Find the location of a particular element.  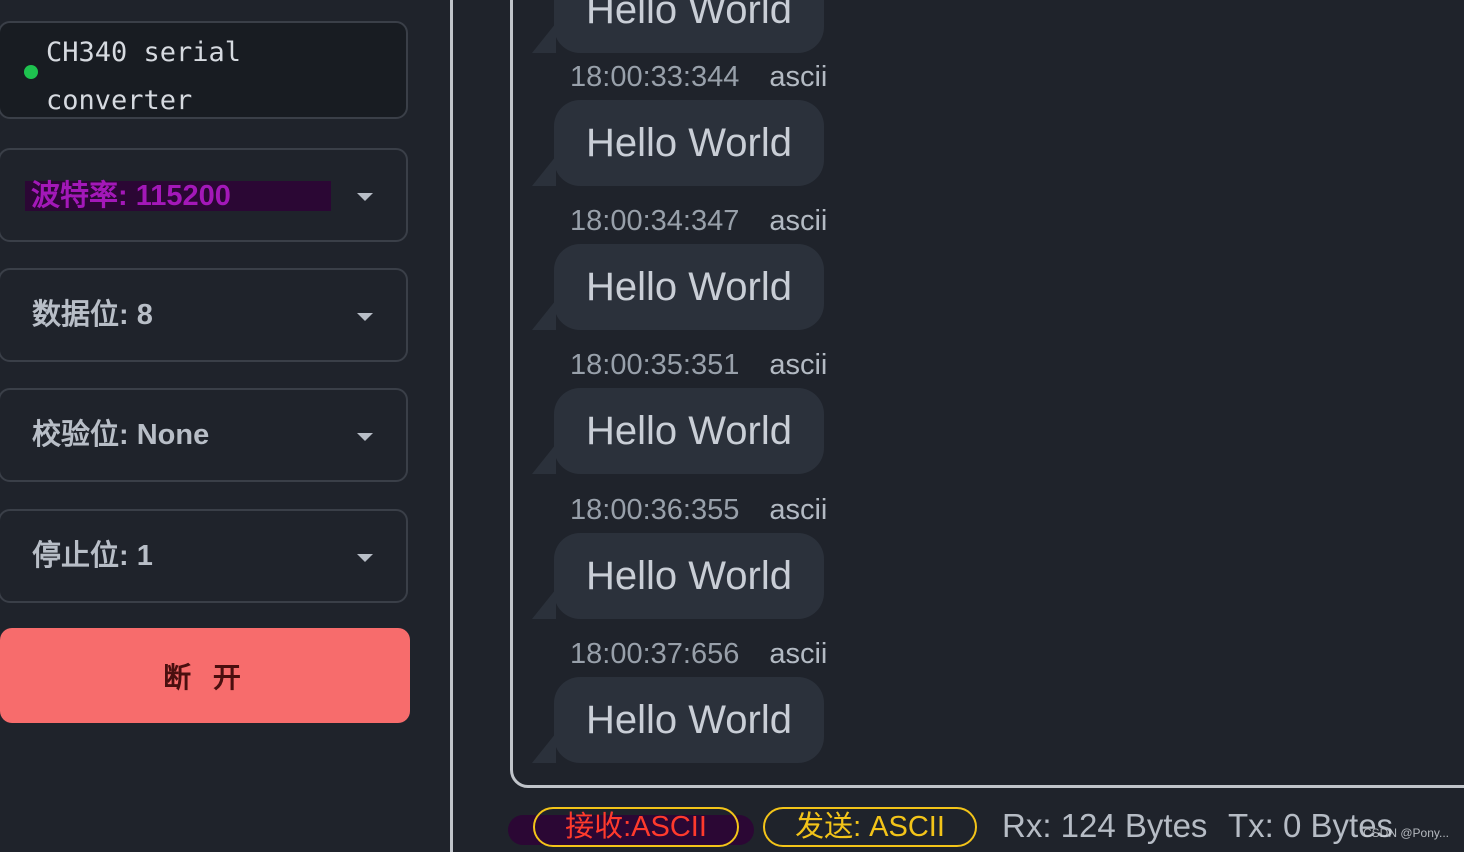

message-meta: 18:00:36:355 ascii is located at coordinates (698, 510).